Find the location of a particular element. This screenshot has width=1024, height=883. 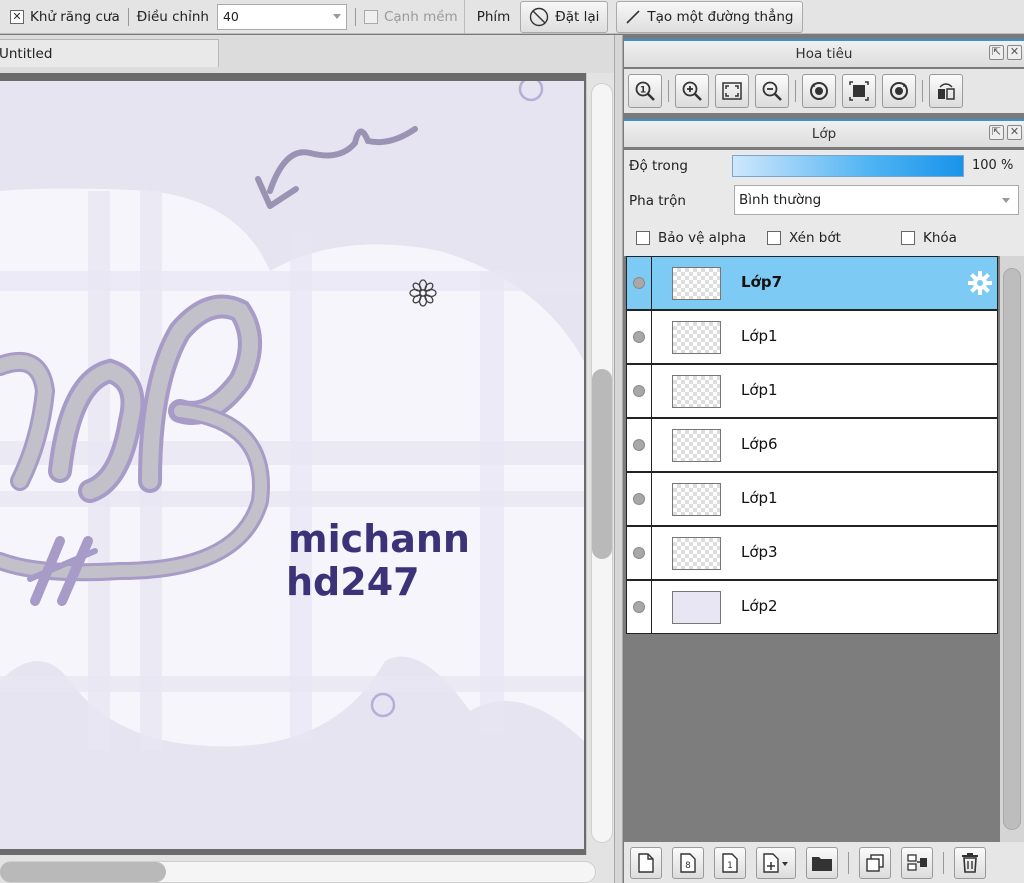

reset-button: Đặt lại is located at coordinates (564, 16).